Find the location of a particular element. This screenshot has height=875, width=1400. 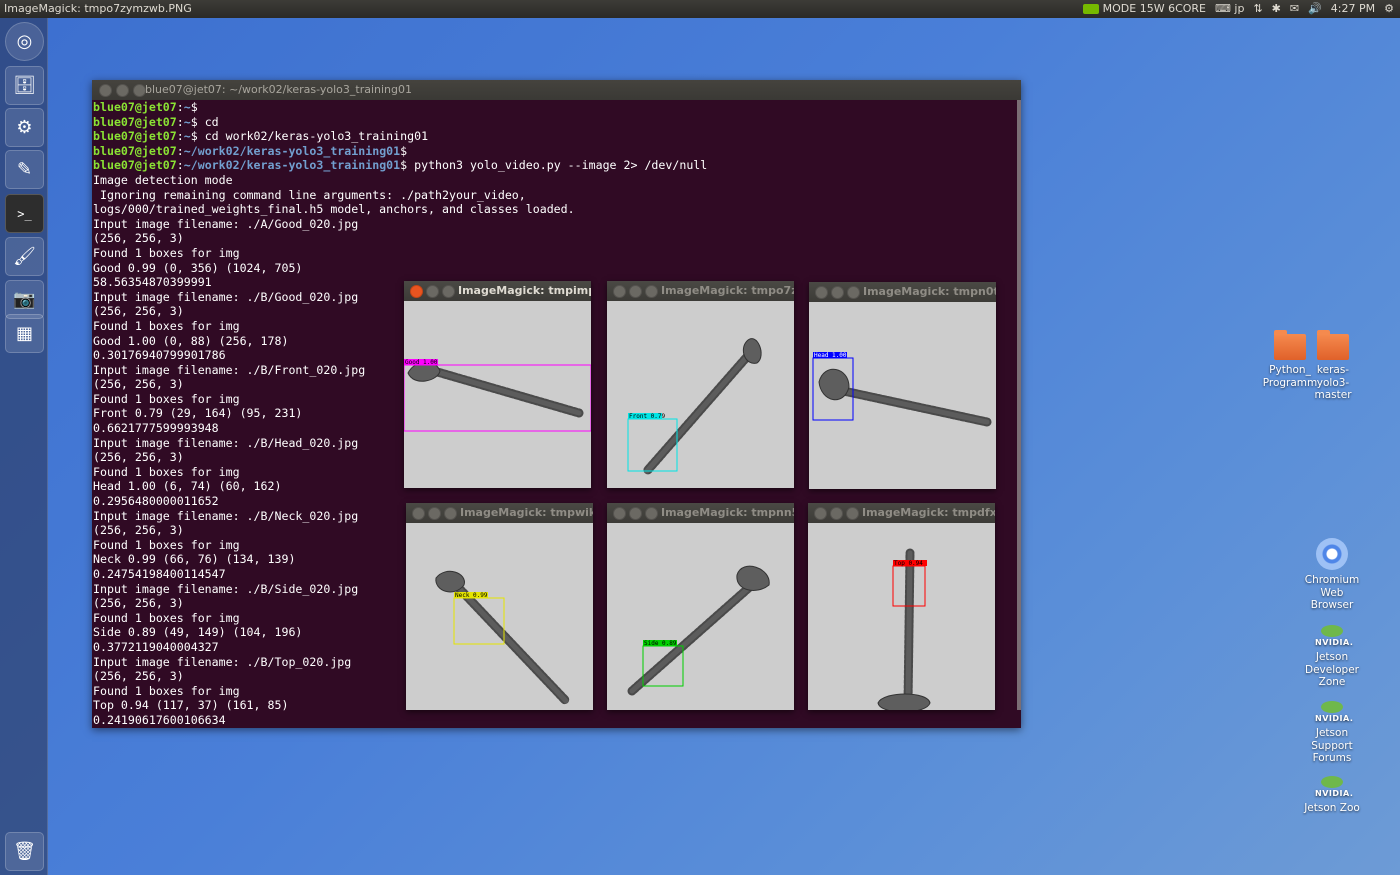

terminal-icon: >_ is located at coordinates (24, 213).